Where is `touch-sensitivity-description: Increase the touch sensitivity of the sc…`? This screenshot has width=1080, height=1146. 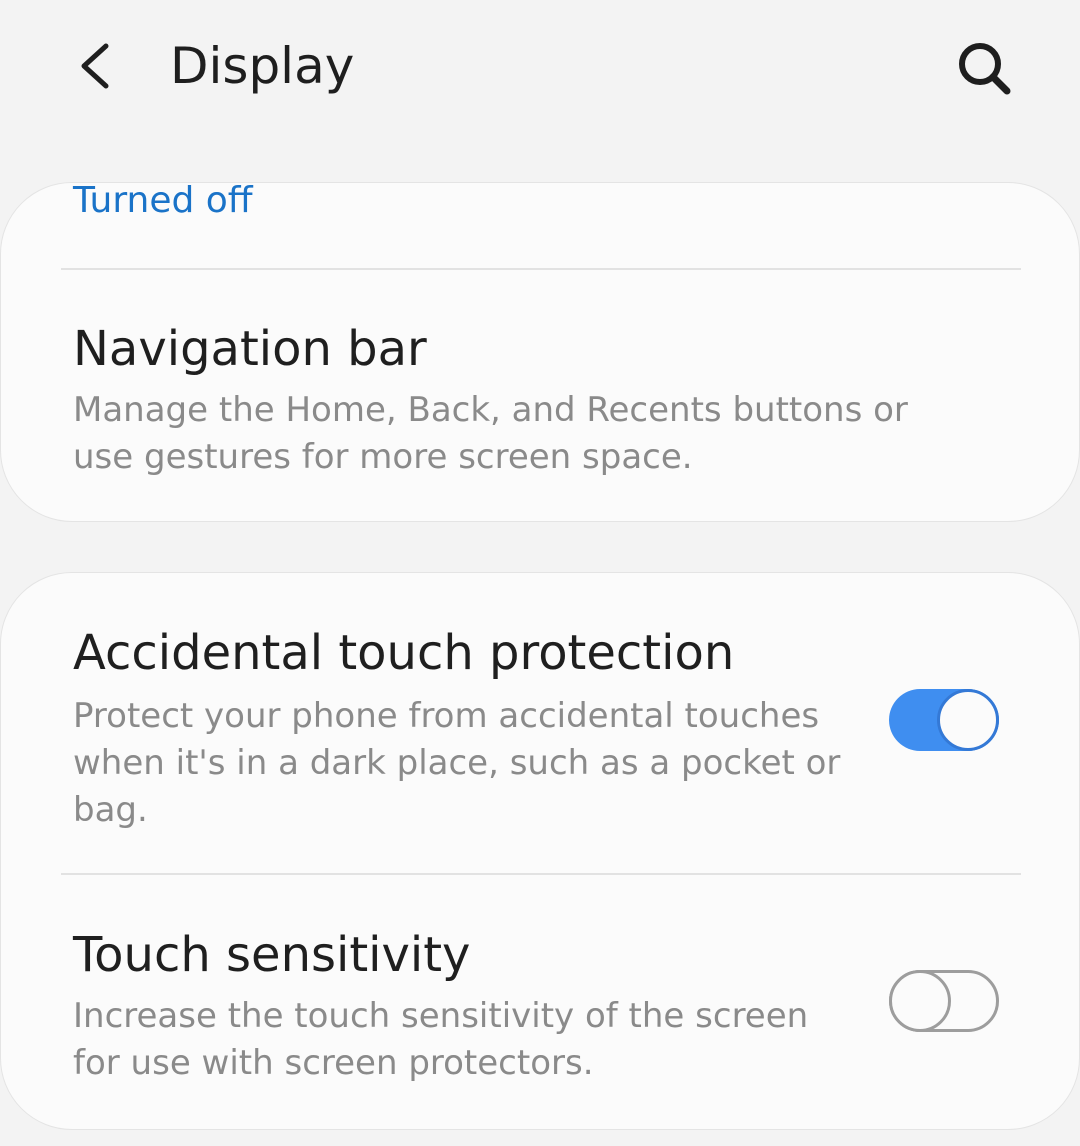
touch-sensitivity-description: Increase the touch sensitivity of the sc… is located at coordinates (441, 1039).